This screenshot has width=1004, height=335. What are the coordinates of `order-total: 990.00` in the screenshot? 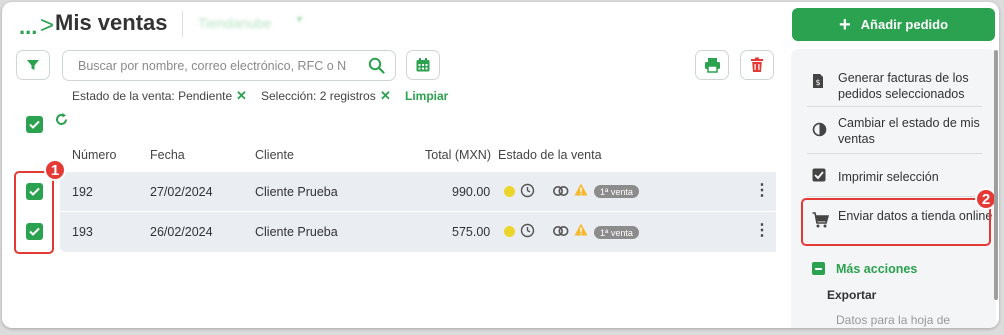 It's located at (471, 192).